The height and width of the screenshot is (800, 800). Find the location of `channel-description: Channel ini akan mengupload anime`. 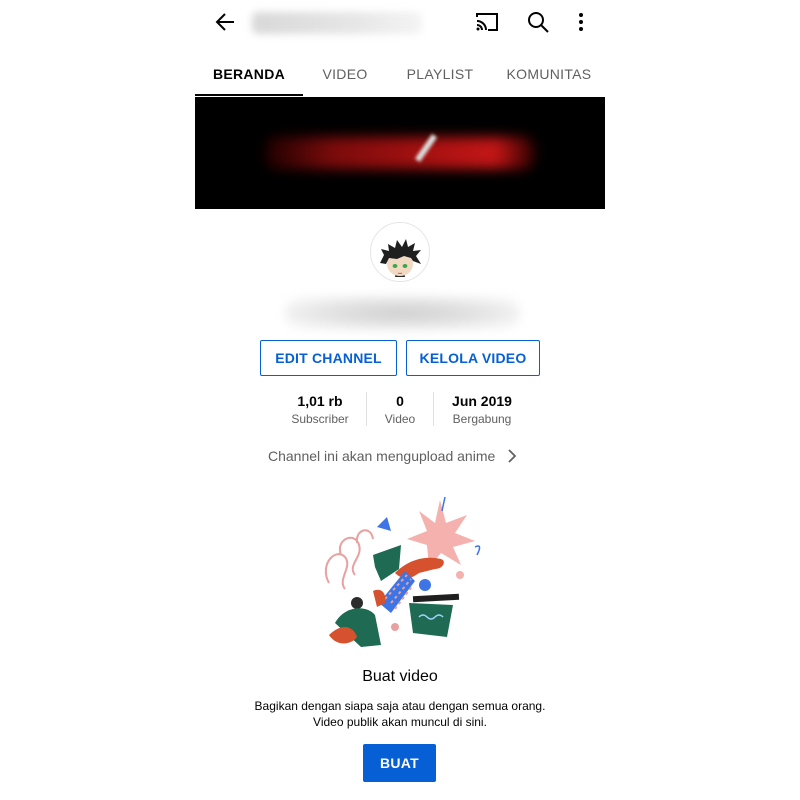

channel-description: Channel ini akan mengupload anime is located at coordinates (395, 456).